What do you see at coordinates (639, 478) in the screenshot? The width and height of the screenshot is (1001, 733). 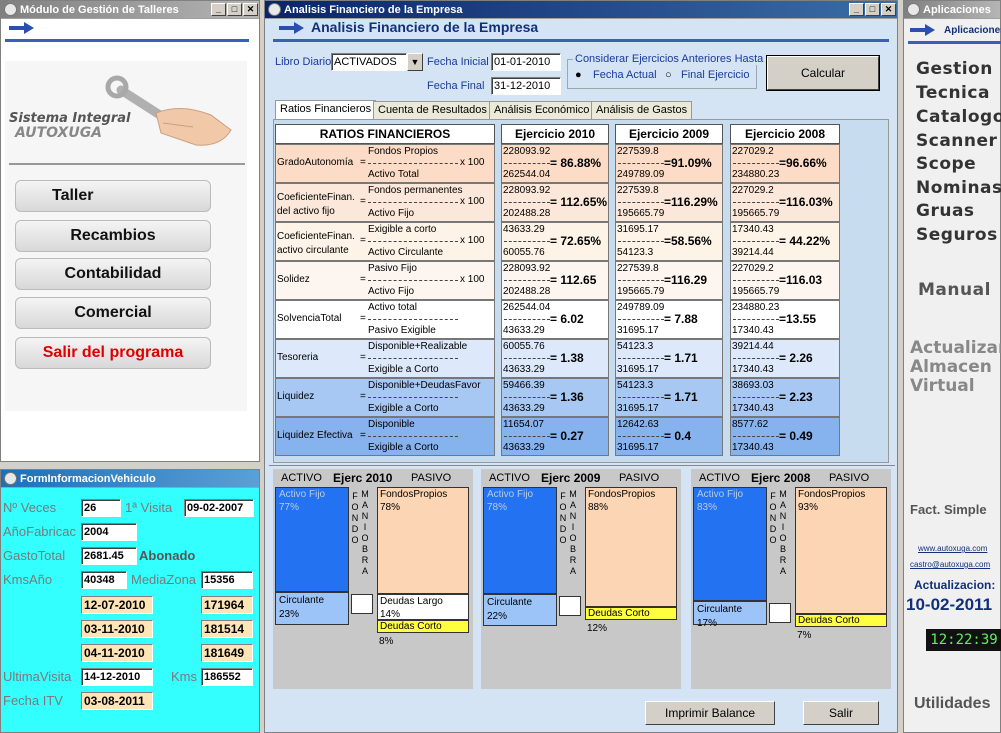 I see `pasivo-label: PASIVO` at bounding box center [639, 478].